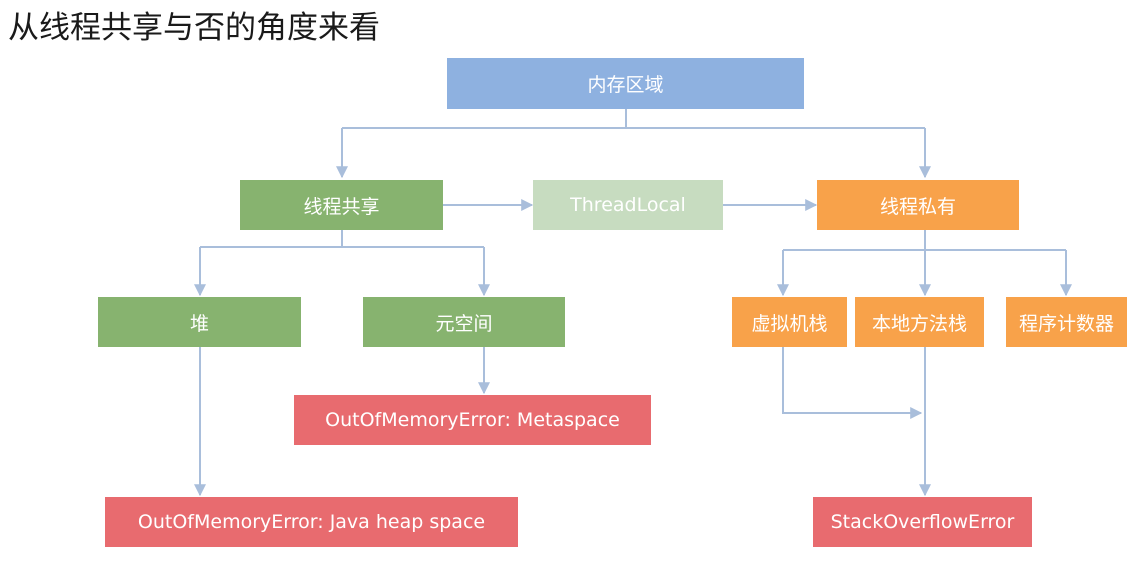 The width and height of the screenshot is (1140, 562). Describe the element at coordinates (789, 322) in the screenshot. I see `node-vm-stack: 虚拟机栈` at that location.